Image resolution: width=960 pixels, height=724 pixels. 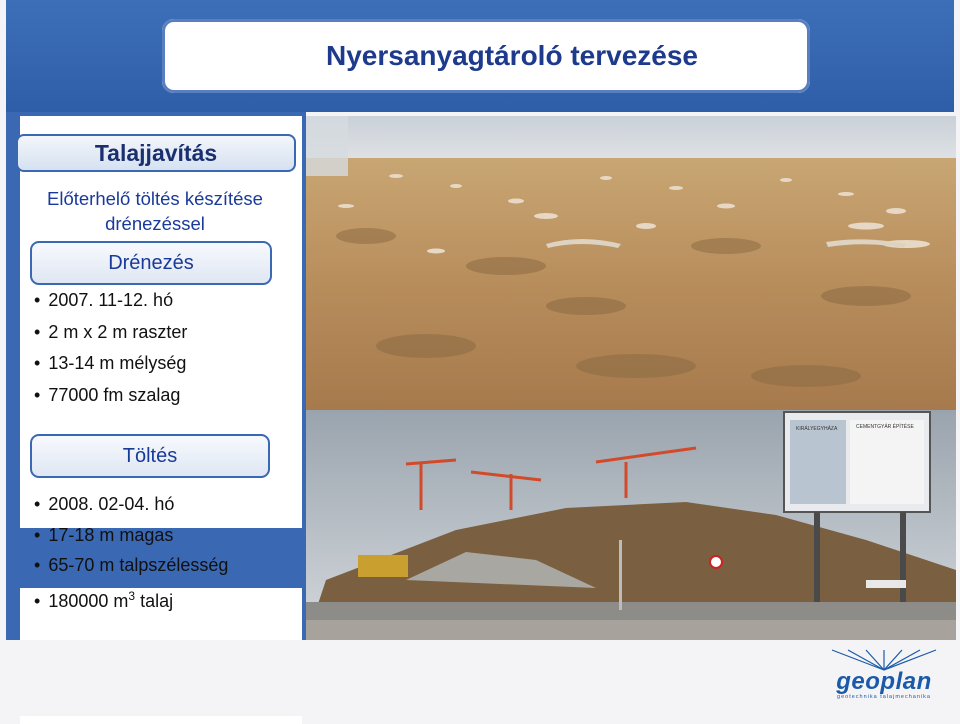 I want to click on main-title: Talajjavítás, so click(x=156, y=152).